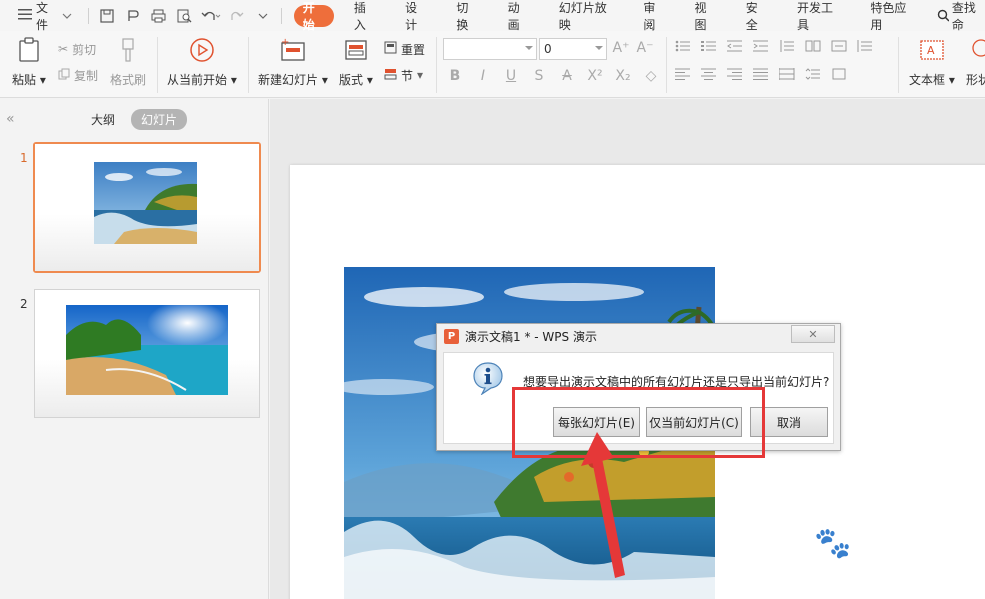  What do you see at coordinates (638, 422) in the screenshot?
I see `annotation-highlight-box` at bounding box center [638, 422].